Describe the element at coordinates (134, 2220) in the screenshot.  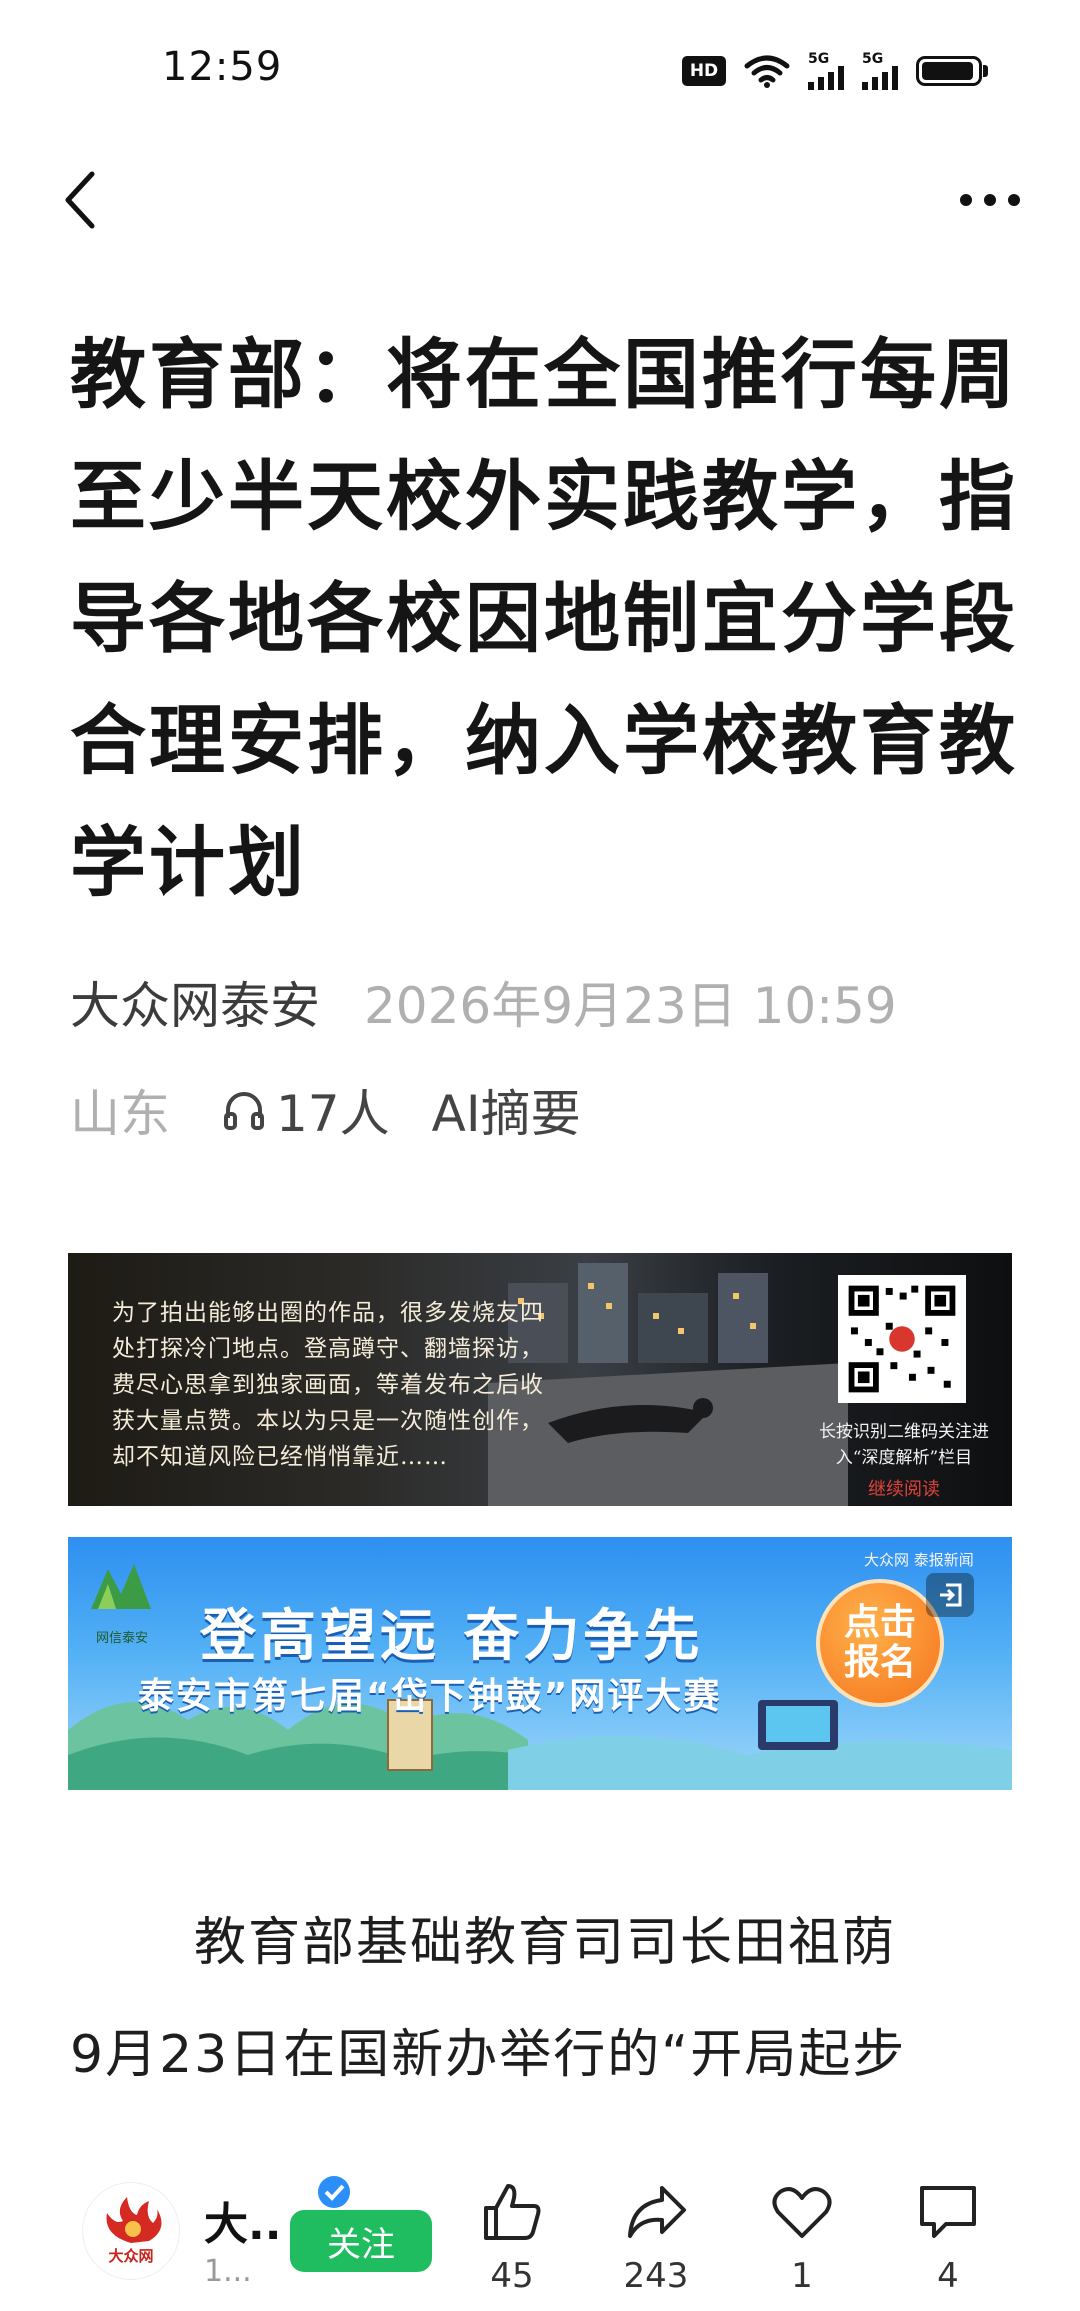
I see `dazhong-logo` at that location.